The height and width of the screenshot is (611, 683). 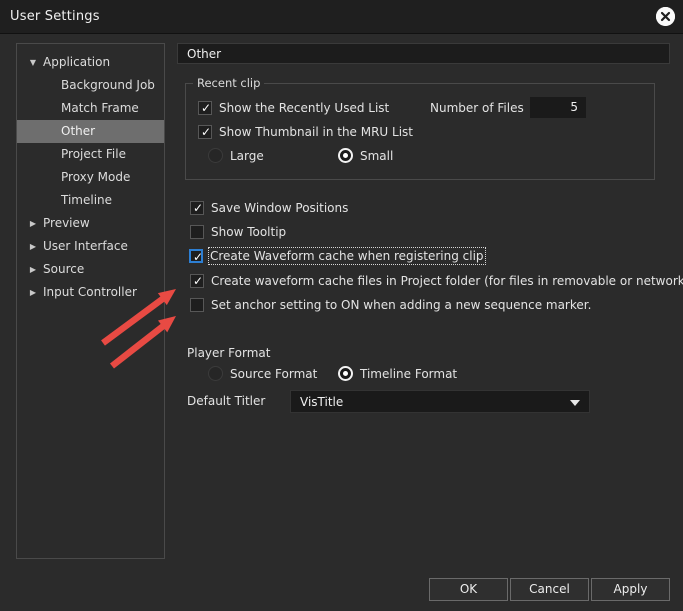 I want to click on radio-player-format-source: Source Format, so click(x=262, y=373).